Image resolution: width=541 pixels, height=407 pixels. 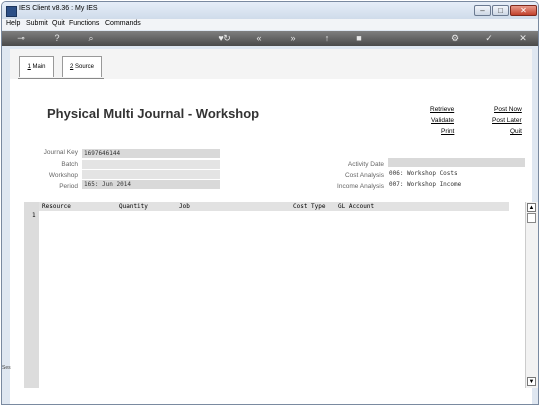 What do you see at coordinates (531, 207) in the screenshot?
I see `scroll-up-button: ▲` at bounding box center [531, 207].